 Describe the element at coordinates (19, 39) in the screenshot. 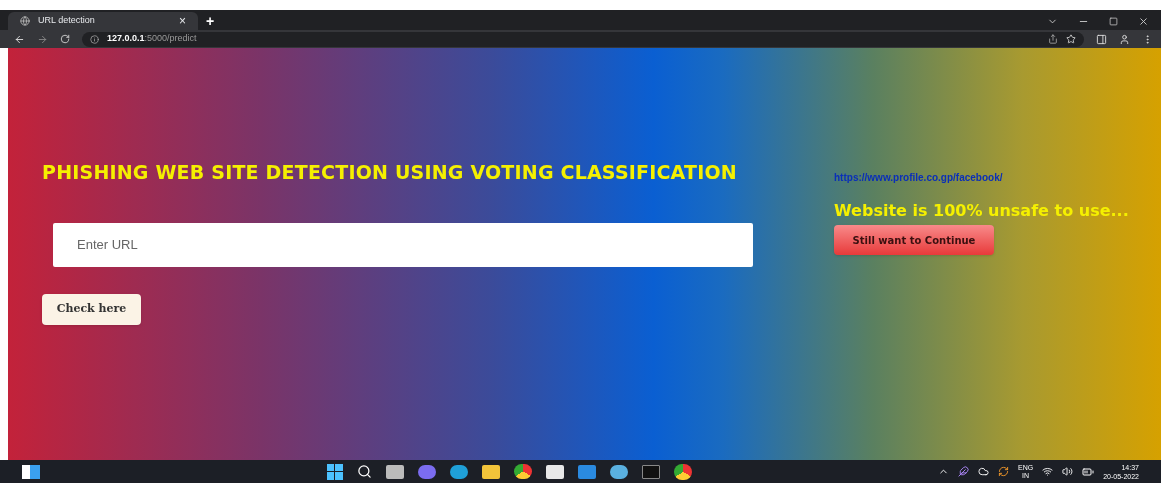

I see `back-icon` at that location.